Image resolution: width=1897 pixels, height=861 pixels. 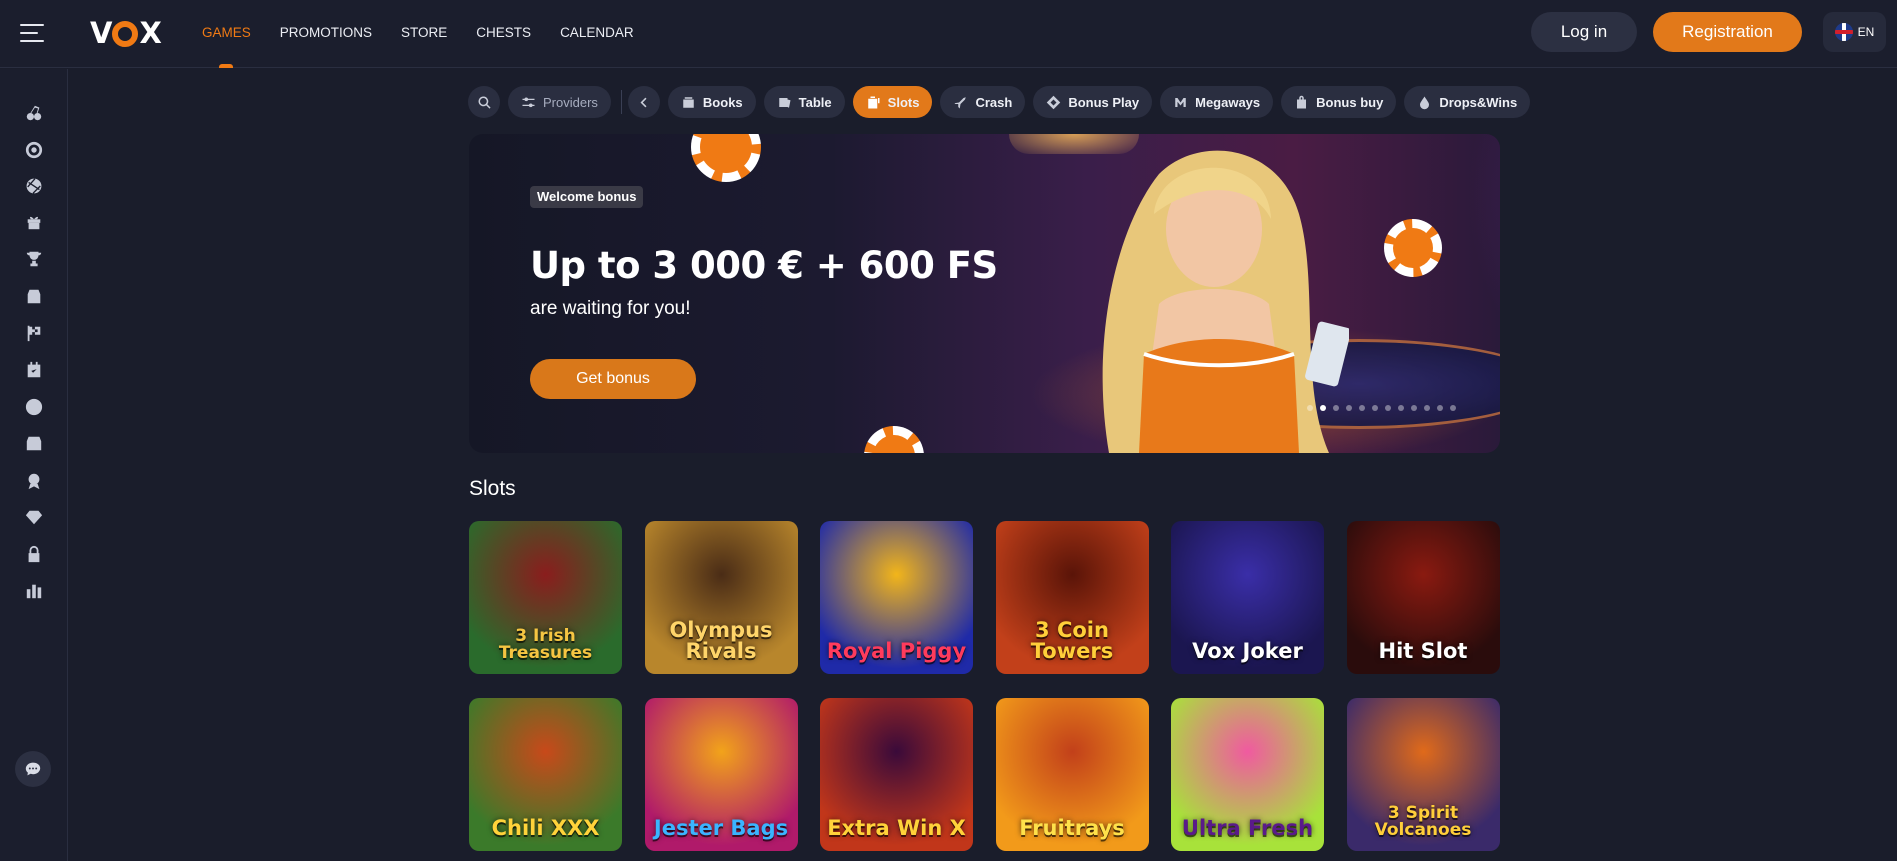 What do you see at coordinates (528, 102) in the screenshot?
I see `sliders-icon` at bounding box center [528, 102].